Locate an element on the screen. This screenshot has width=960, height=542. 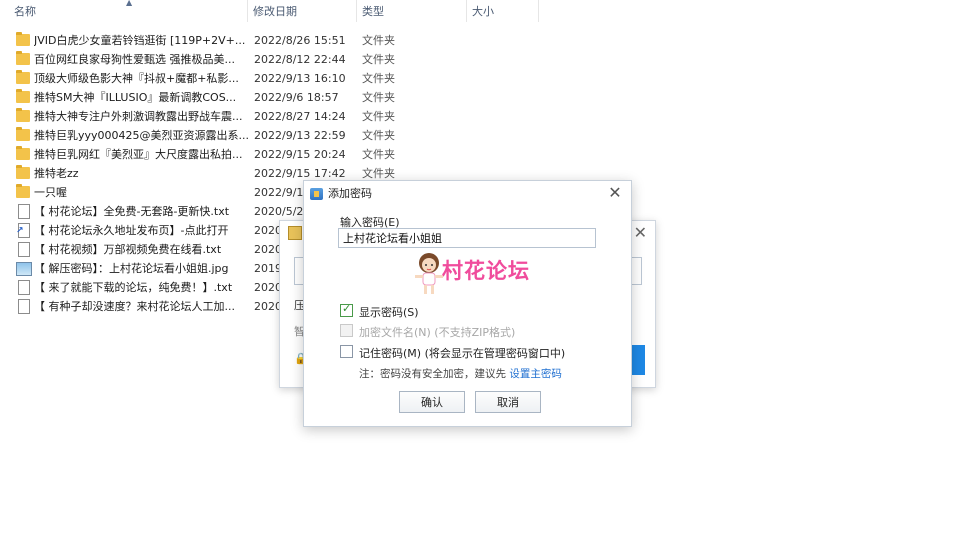
column-type: 类型 is located at coordinates (373, 11).